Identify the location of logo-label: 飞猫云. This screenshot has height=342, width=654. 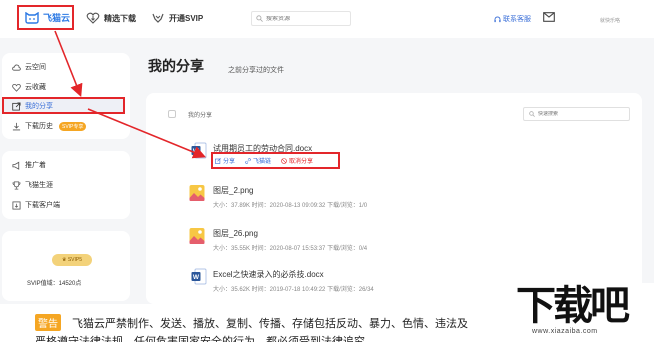
(57, 18).